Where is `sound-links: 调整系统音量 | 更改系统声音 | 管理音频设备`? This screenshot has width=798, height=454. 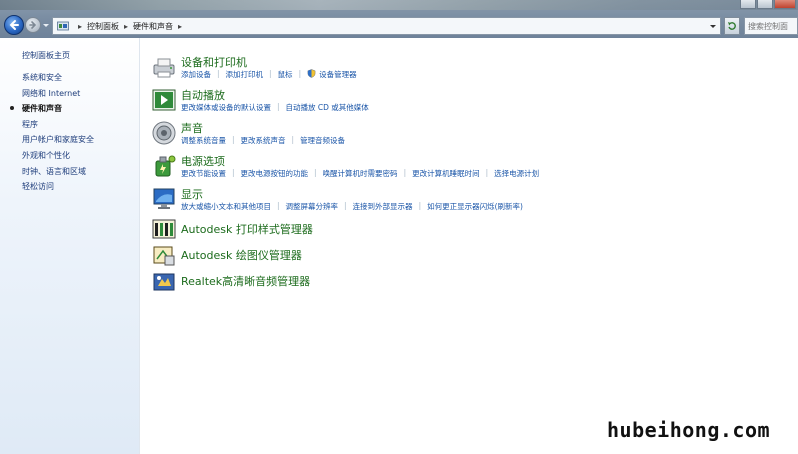
sound-links: 调整系统音量 | 更改系统声音 | 管理音频设备 is located at coordinates (263, 140).